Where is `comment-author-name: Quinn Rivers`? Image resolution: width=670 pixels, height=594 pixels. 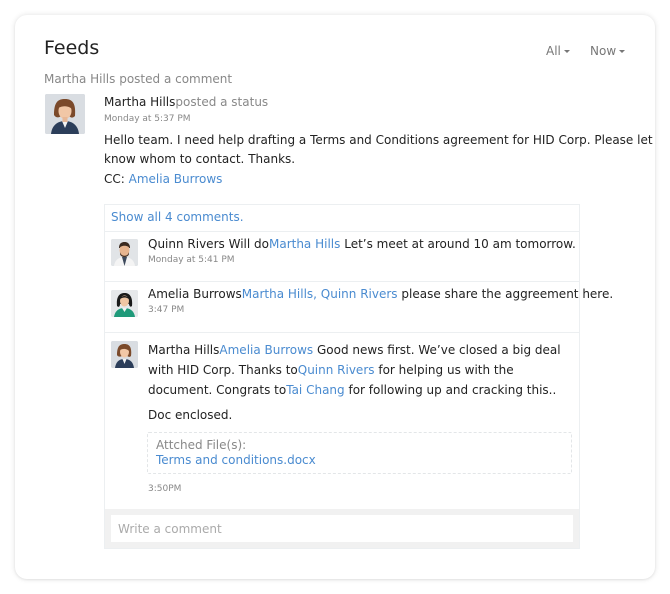 comment-author-name: Quinn Rivers is located at coordinates (186, 244).